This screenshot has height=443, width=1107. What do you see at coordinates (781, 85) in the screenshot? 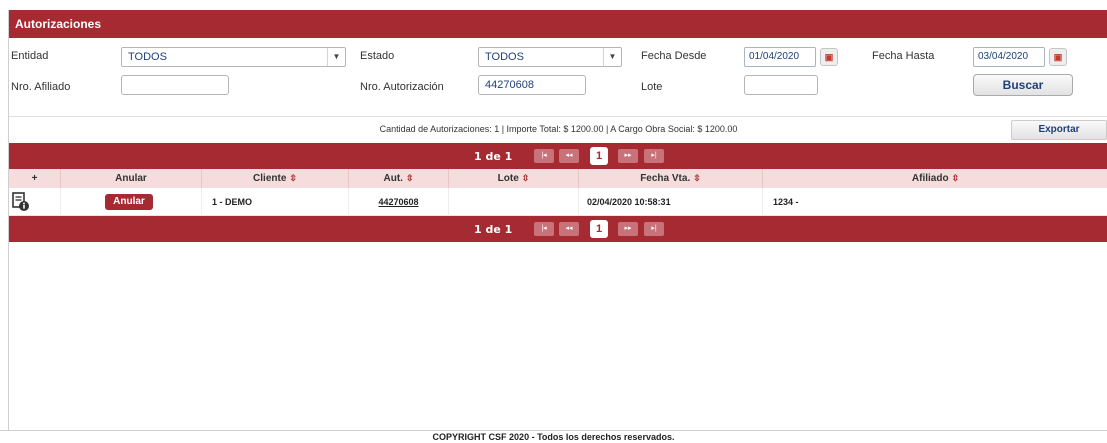
I see `lote-input` at bounding box center [781, 85].